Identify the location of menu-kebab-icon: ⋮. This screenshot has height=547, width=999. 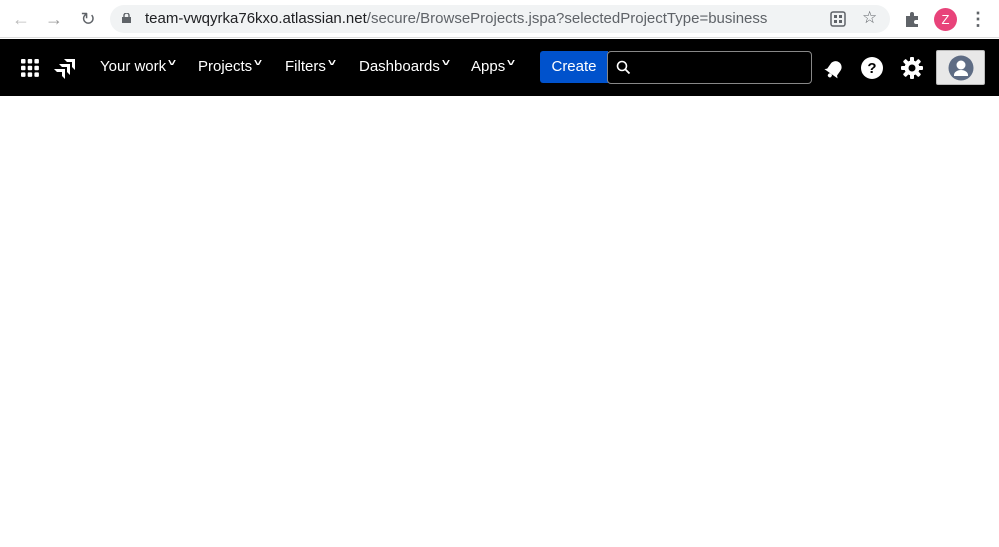
(978, 19).